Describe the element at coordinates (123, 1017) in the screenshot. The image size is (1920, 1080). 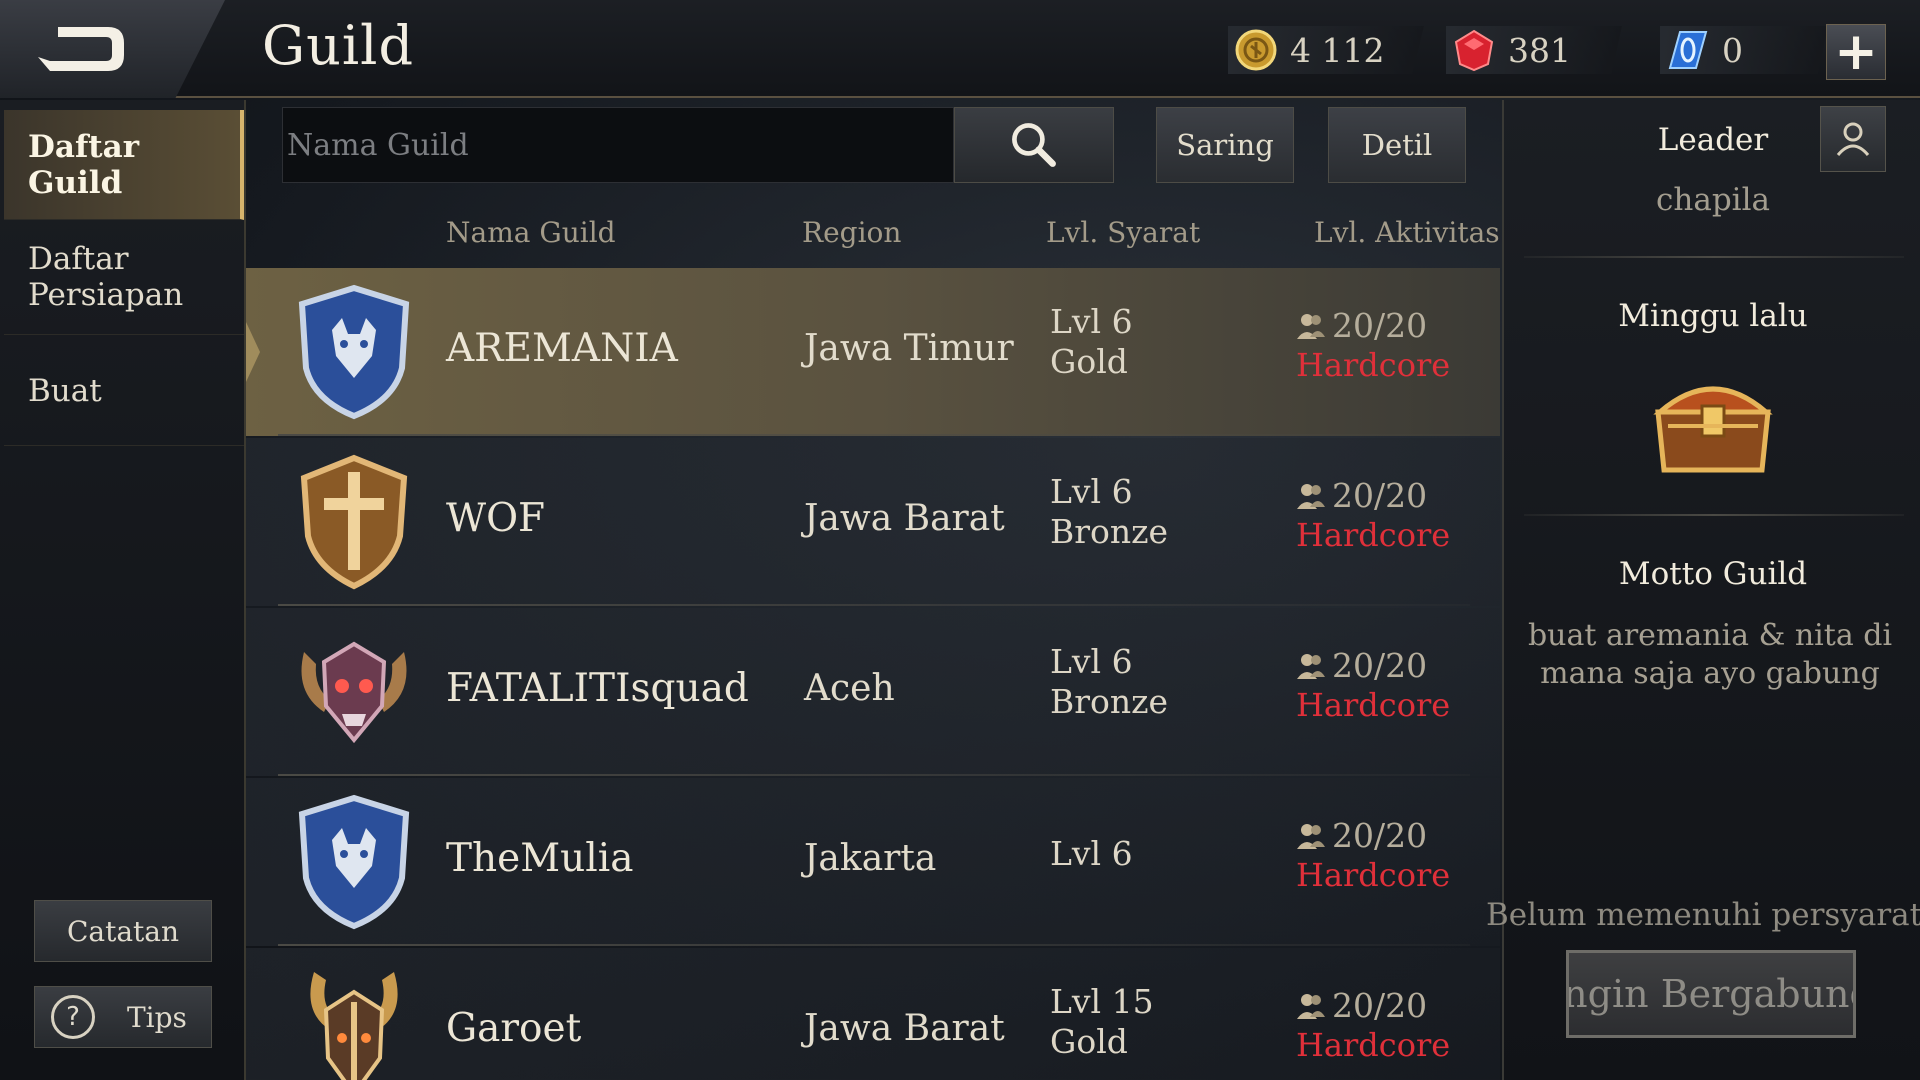
I see `tips-button: ? Tips` at that location.